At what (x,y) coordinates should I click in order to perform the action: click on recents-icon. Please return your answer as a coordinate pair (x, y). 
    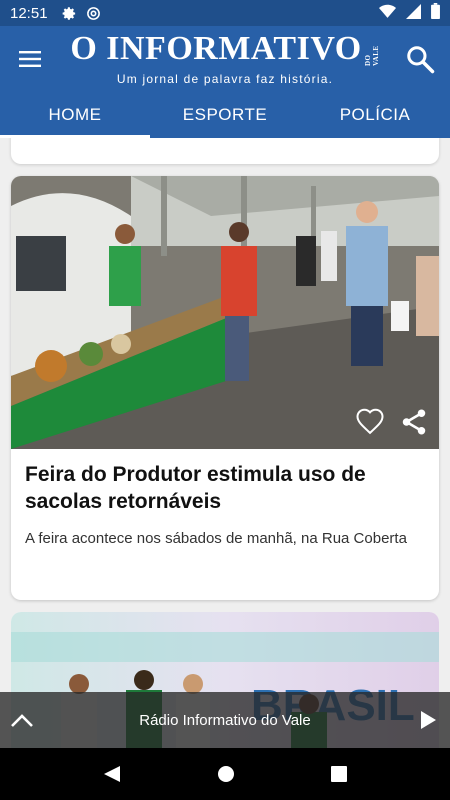
    Looking at the image, I should click on (339, 774).